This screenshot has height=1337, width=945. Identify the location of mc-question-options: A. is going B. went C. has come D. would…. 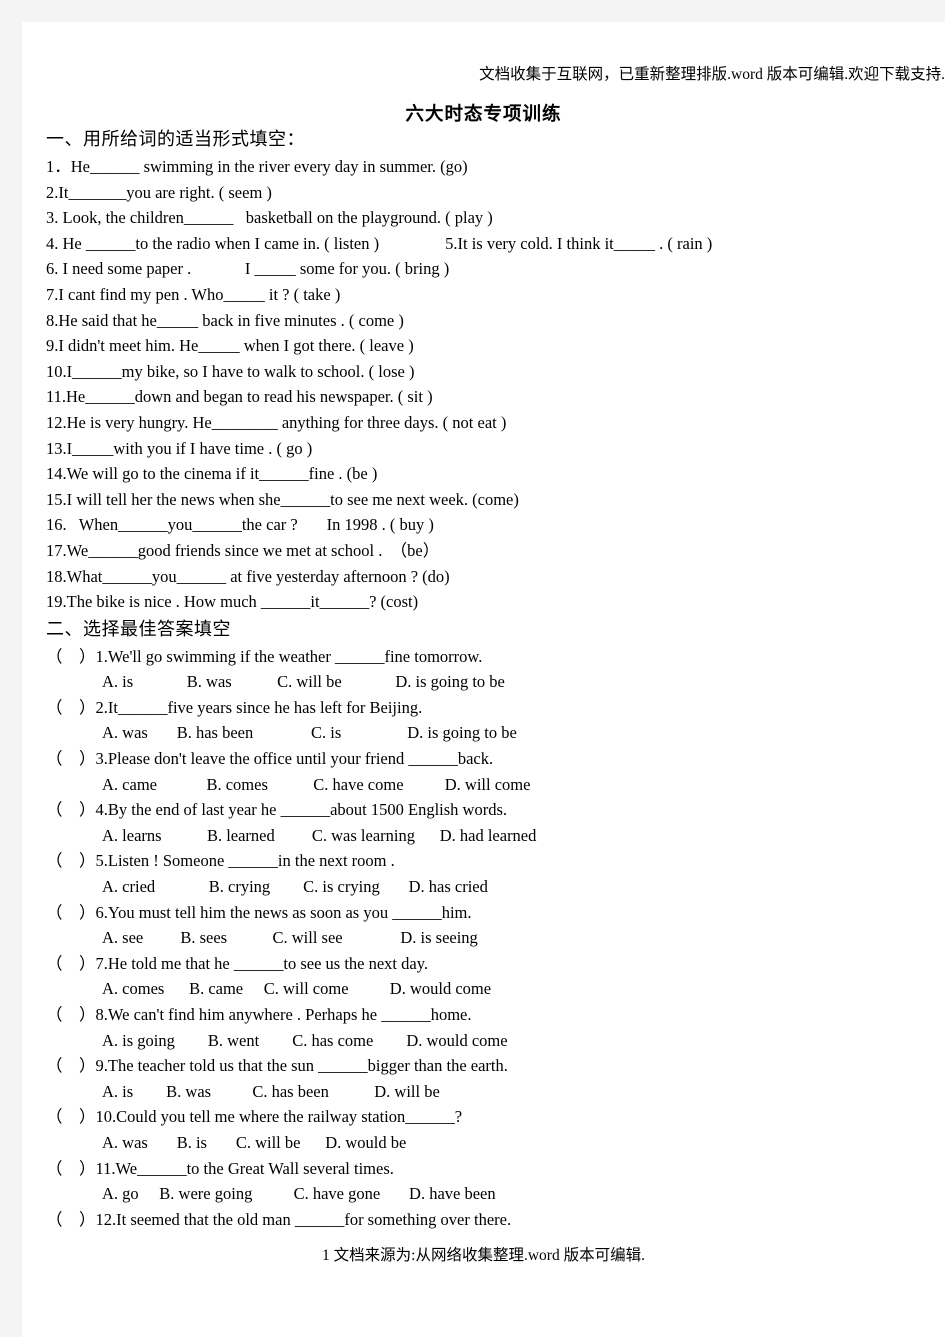
(305, 1040).